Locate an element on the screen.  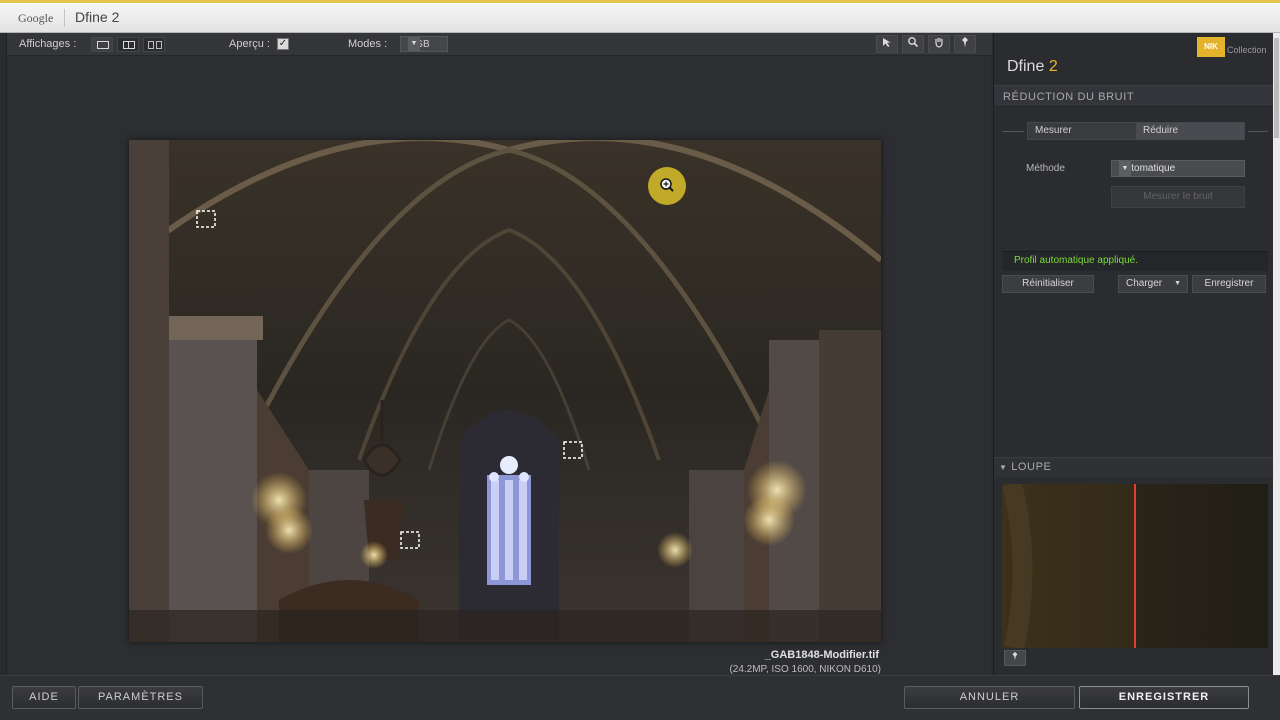
measure-noise-button: Mesurer le bruit is located at coordinates (1178, 197).